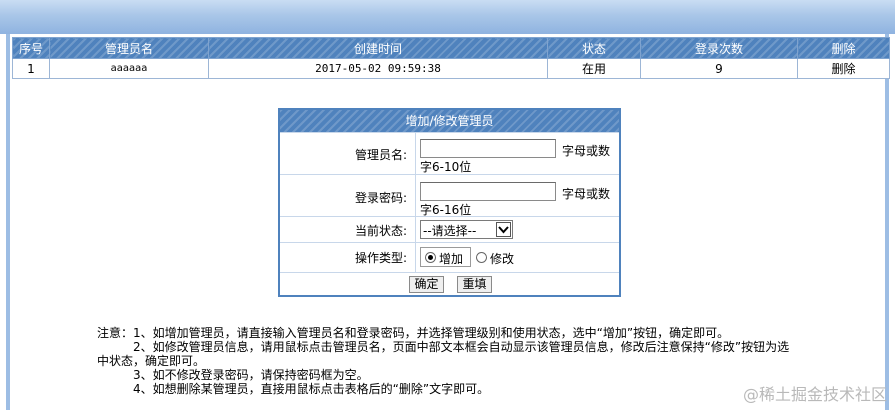 Image resolution: width=895 pixels, height=410 pixels. What do you see at coordinates (594, 68) in the screenshot?
I see `cell-status: 在用` at bounding box center [594, 68].